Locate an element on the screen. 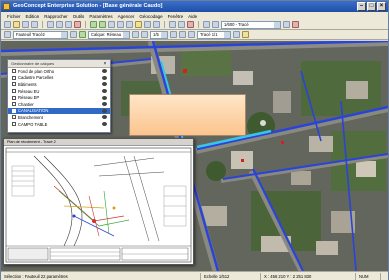 This screenshot has width=389, height=280. window-controls: – □ × is located at coordinates (371, 6).